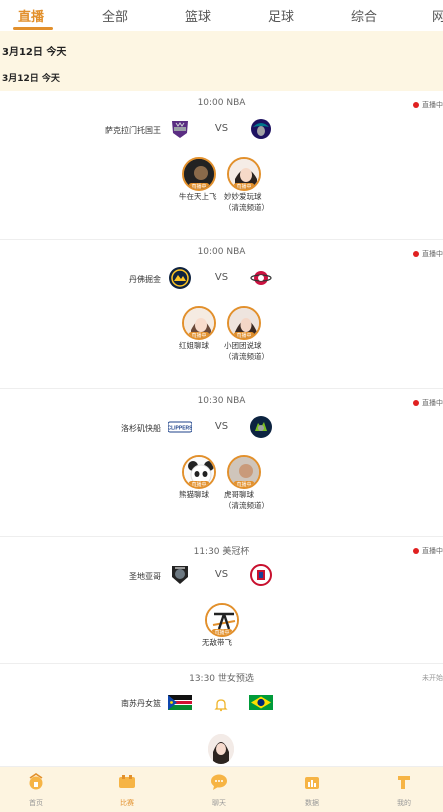 This screenshot has width=443, height=812. I want to click on anchor-item: 直播中 虎哥聊球（清流频道）, so click(245, 483).